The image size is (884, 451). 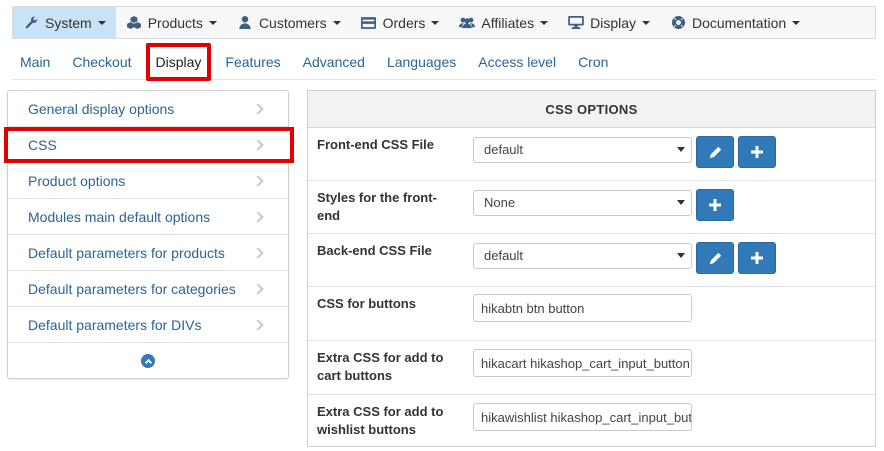 I want to click on frontend-styles-select: None, so click(x=582, y=202).